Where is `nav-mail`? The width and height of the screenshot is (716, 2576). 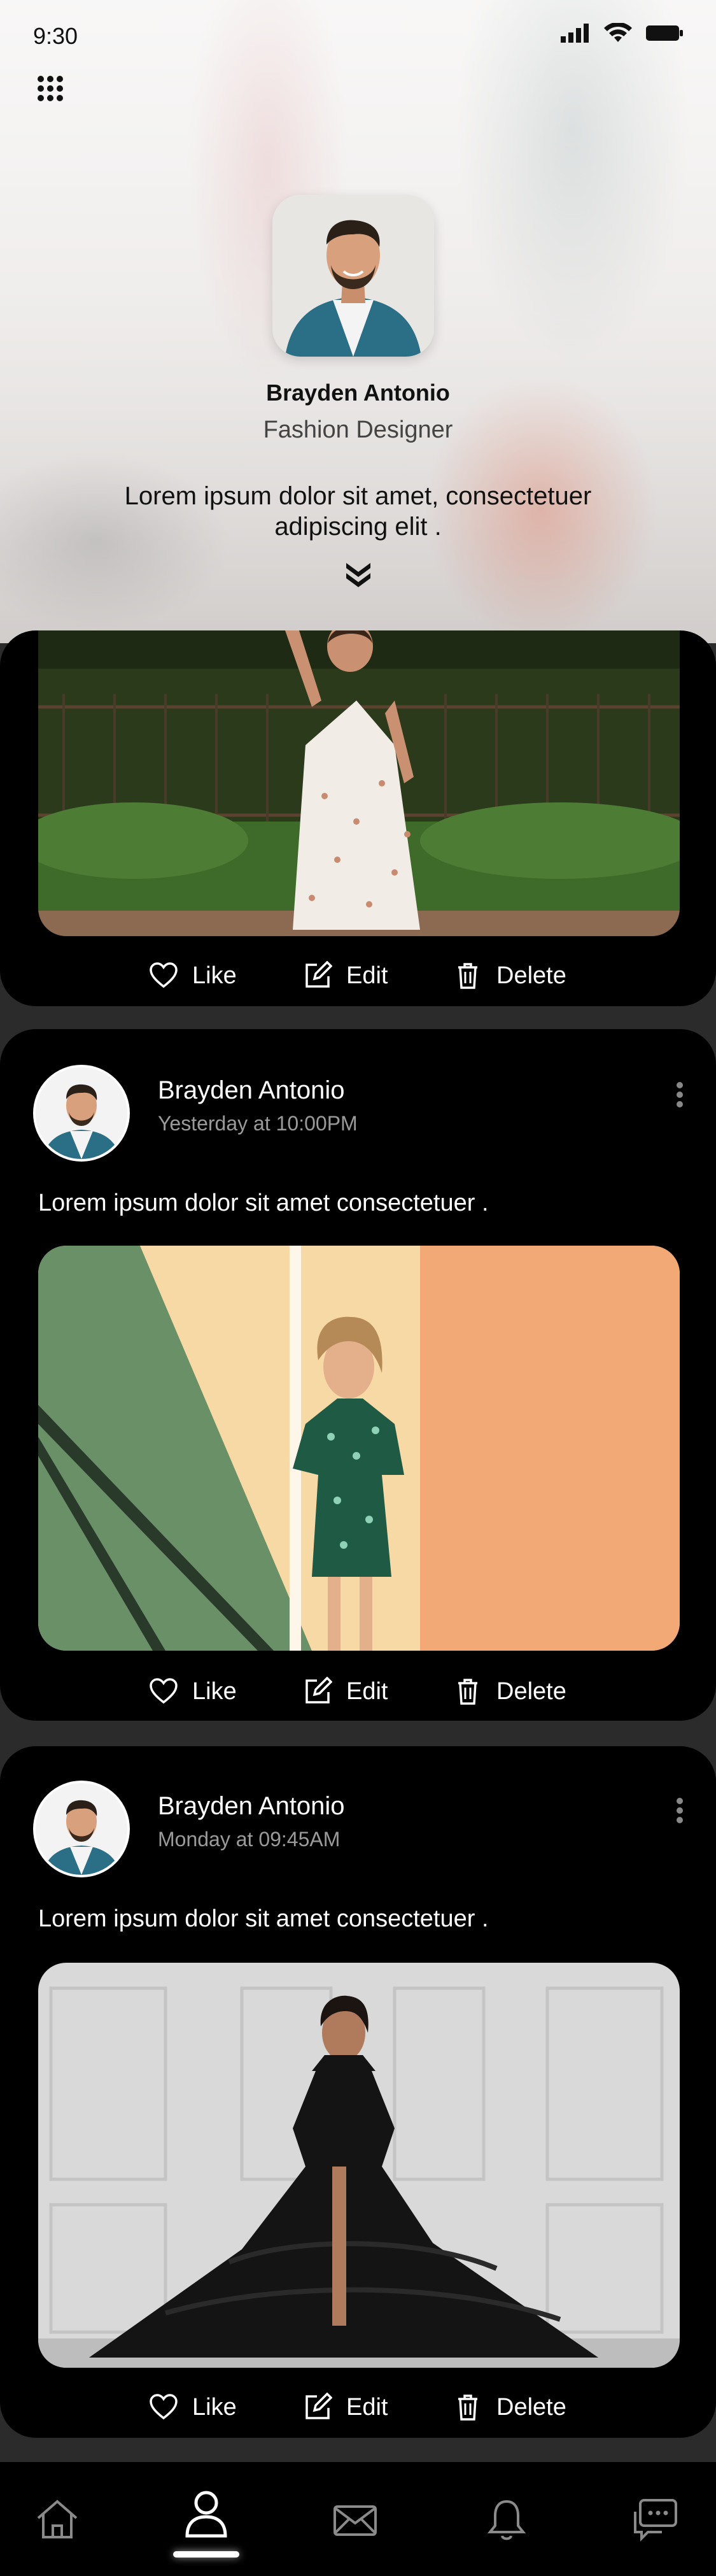 nav-mail is located at coordinates (356, 2519).